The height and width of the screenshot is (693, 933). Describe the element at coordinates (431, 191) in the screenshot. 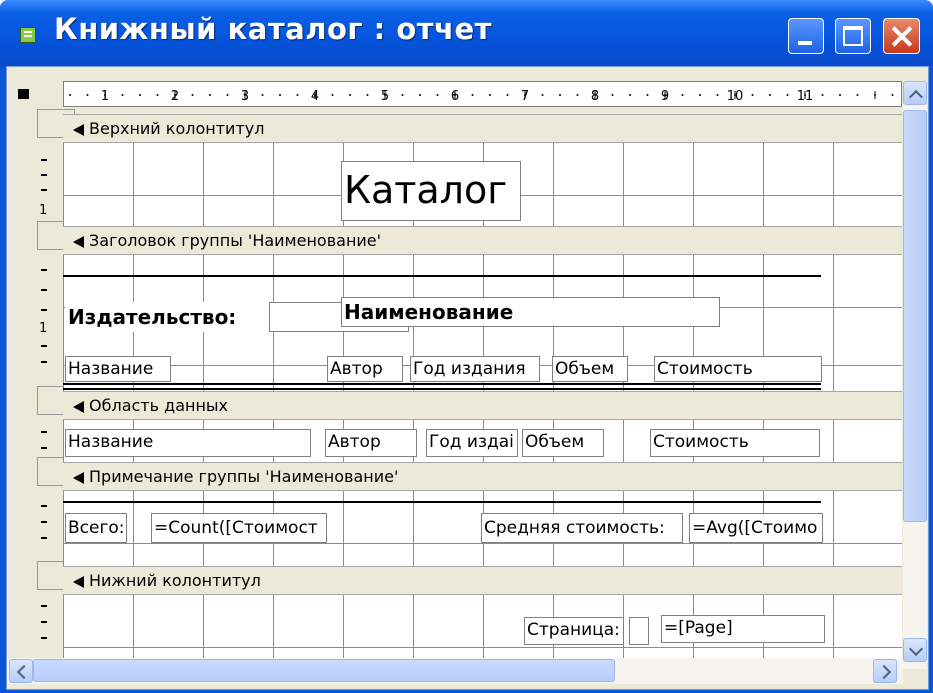

I see `catalog-title-label: Каталог` at that location.